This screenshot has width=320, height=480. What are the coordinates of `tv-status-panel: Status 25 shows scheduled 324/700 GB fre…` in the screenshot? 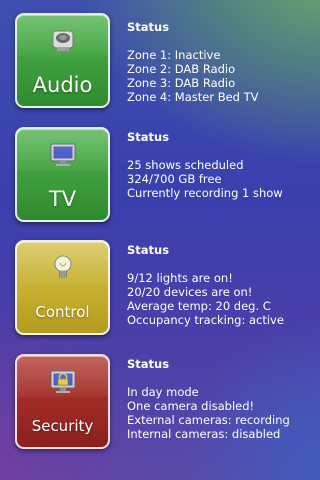 It's located at (205, 165).